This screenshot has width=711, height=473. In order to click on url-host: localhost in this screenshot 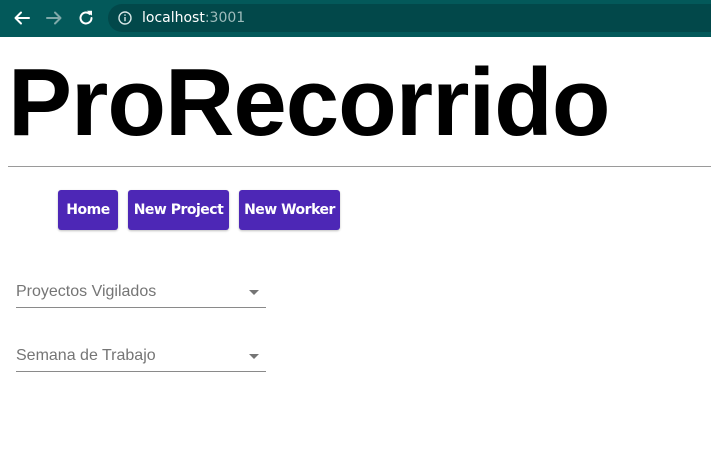, I will do `click(173, 18)`.